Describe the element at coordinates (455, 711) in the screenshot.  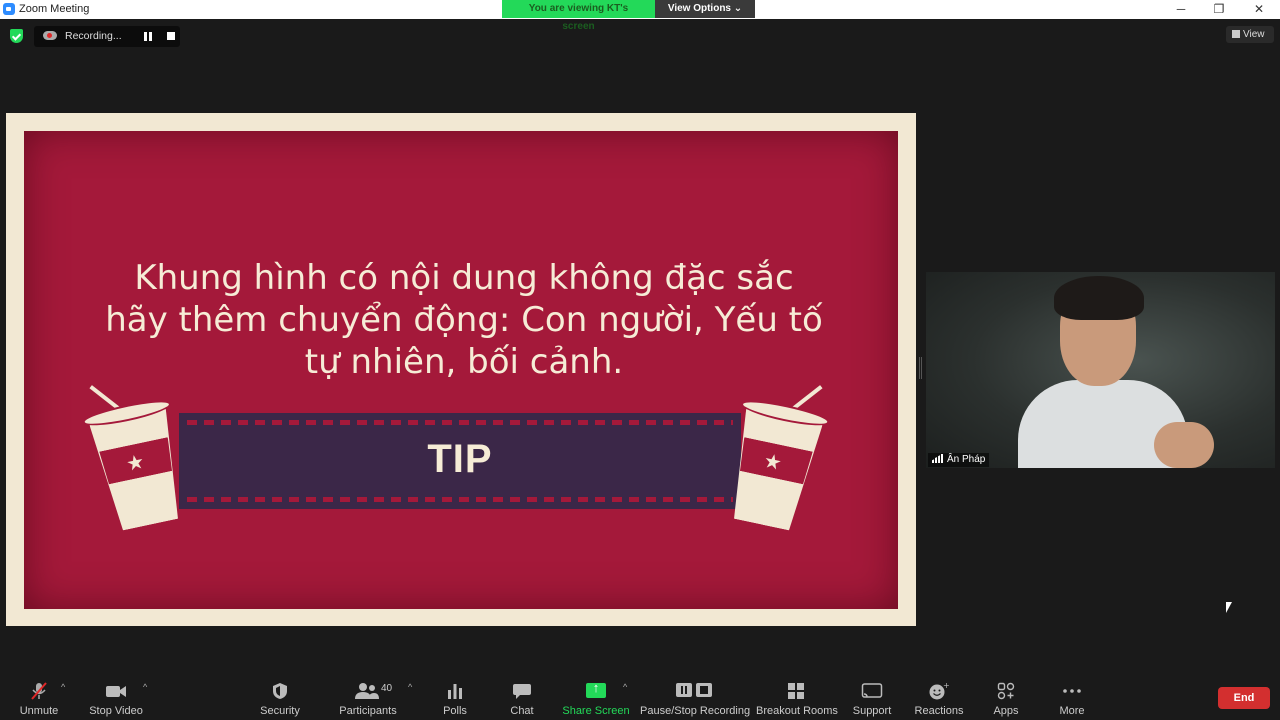
I see `polls-label: Polls` at that location.